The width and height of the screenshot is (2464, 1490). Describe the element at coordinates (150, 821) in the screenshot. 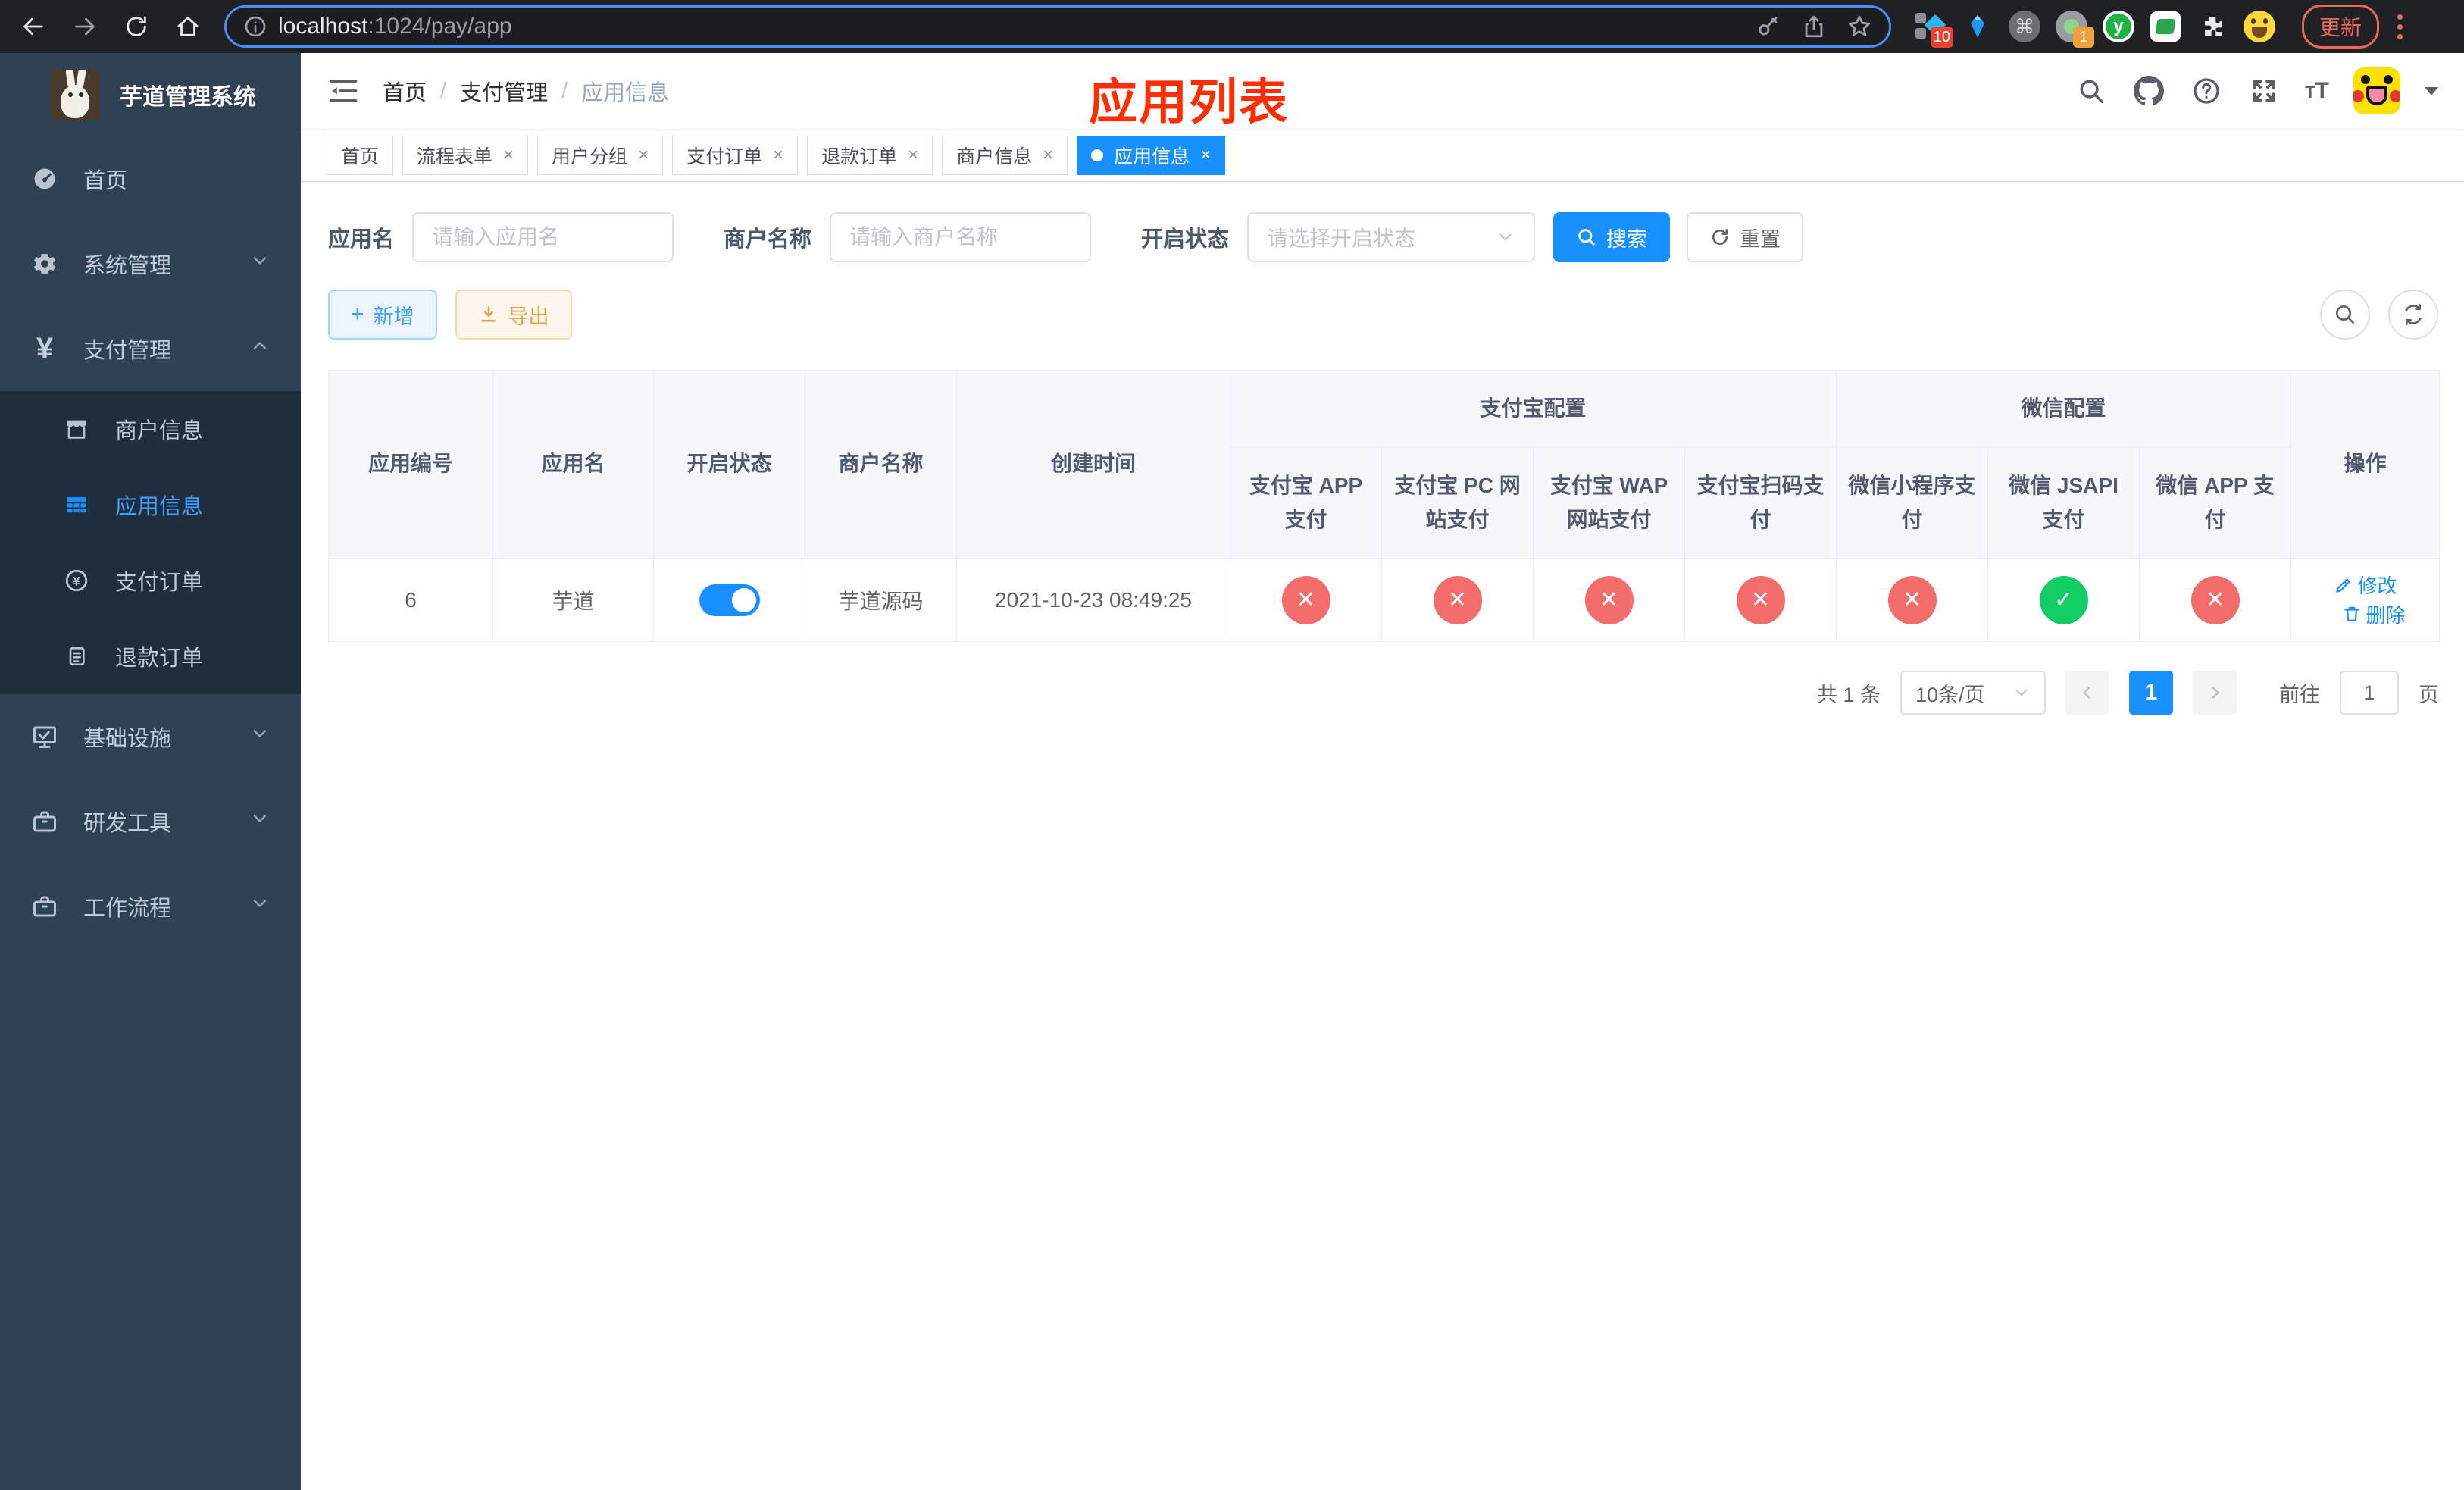

I see `sidebar-group-devtools: 研发工具` at that location.